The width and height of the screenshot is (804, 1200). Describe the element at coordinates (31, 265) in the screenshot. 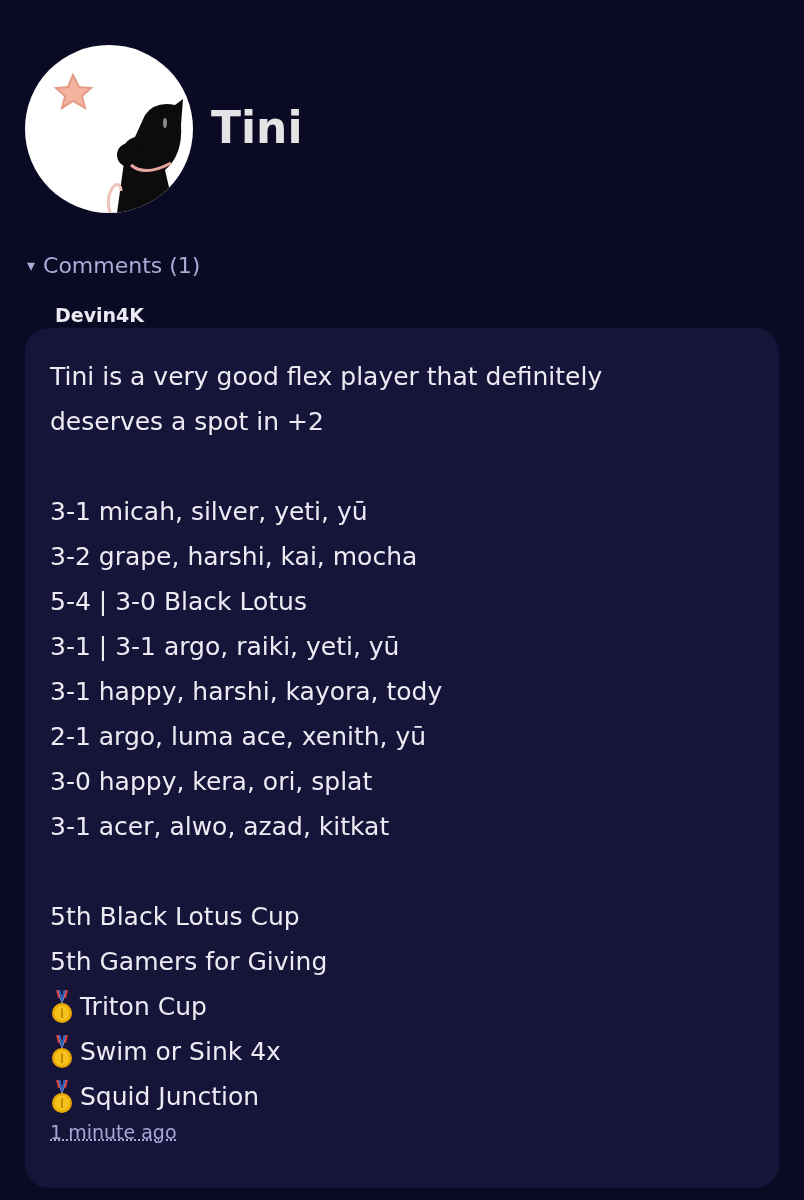

I see `collapse-toggle: ▾` at that location.